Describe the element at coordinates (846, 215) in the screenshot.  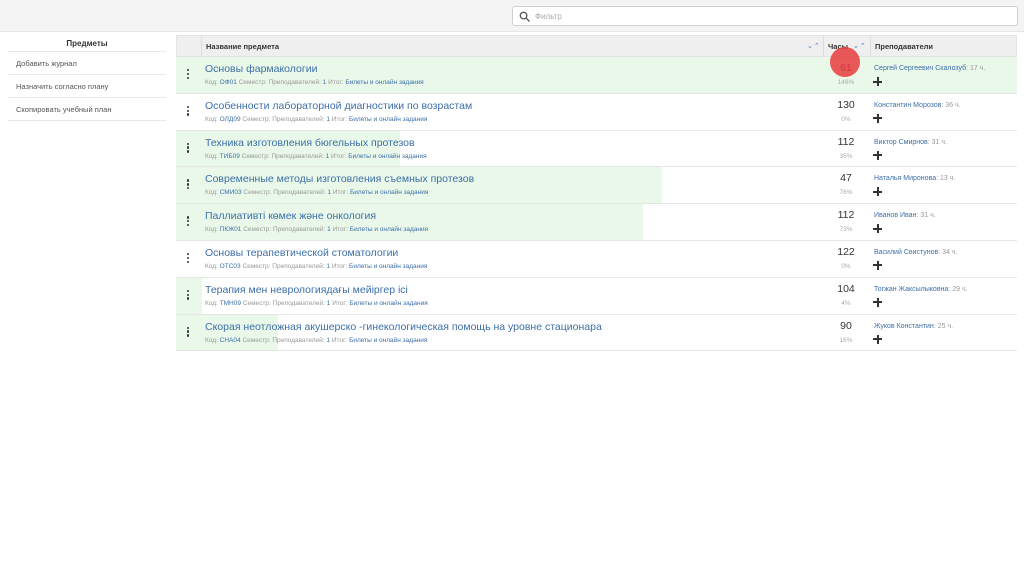
I see `hours-value: 112` at that location.